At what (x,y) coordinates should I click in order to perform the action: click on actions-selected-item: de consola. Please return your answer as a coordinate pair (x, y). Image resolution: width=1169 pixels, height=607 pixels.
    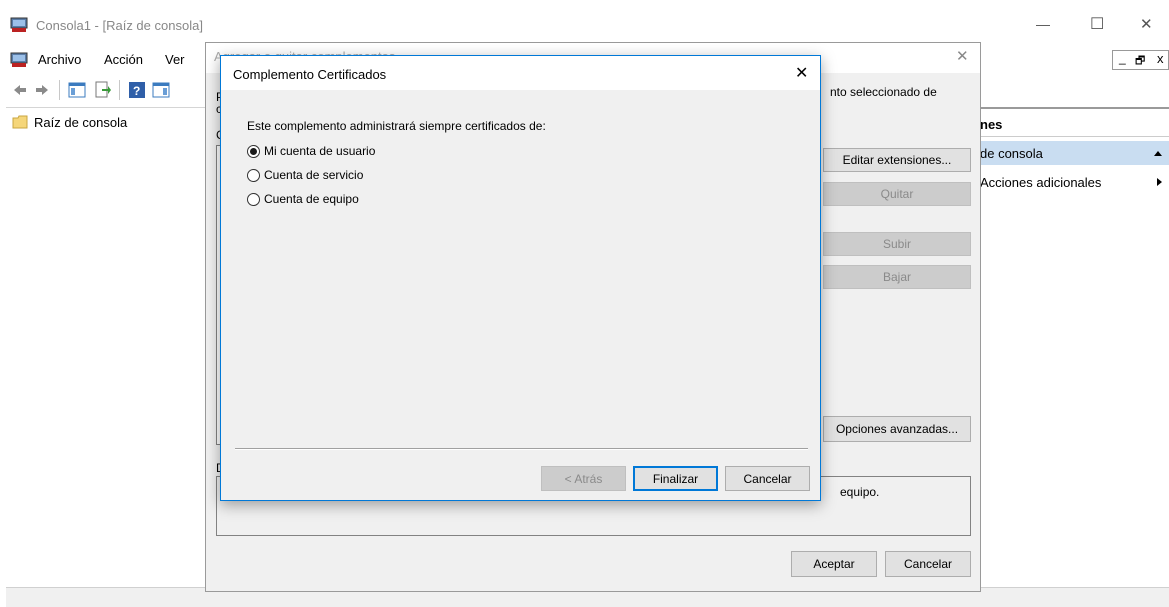
    Looking at the image, I should click on (1072, 153).